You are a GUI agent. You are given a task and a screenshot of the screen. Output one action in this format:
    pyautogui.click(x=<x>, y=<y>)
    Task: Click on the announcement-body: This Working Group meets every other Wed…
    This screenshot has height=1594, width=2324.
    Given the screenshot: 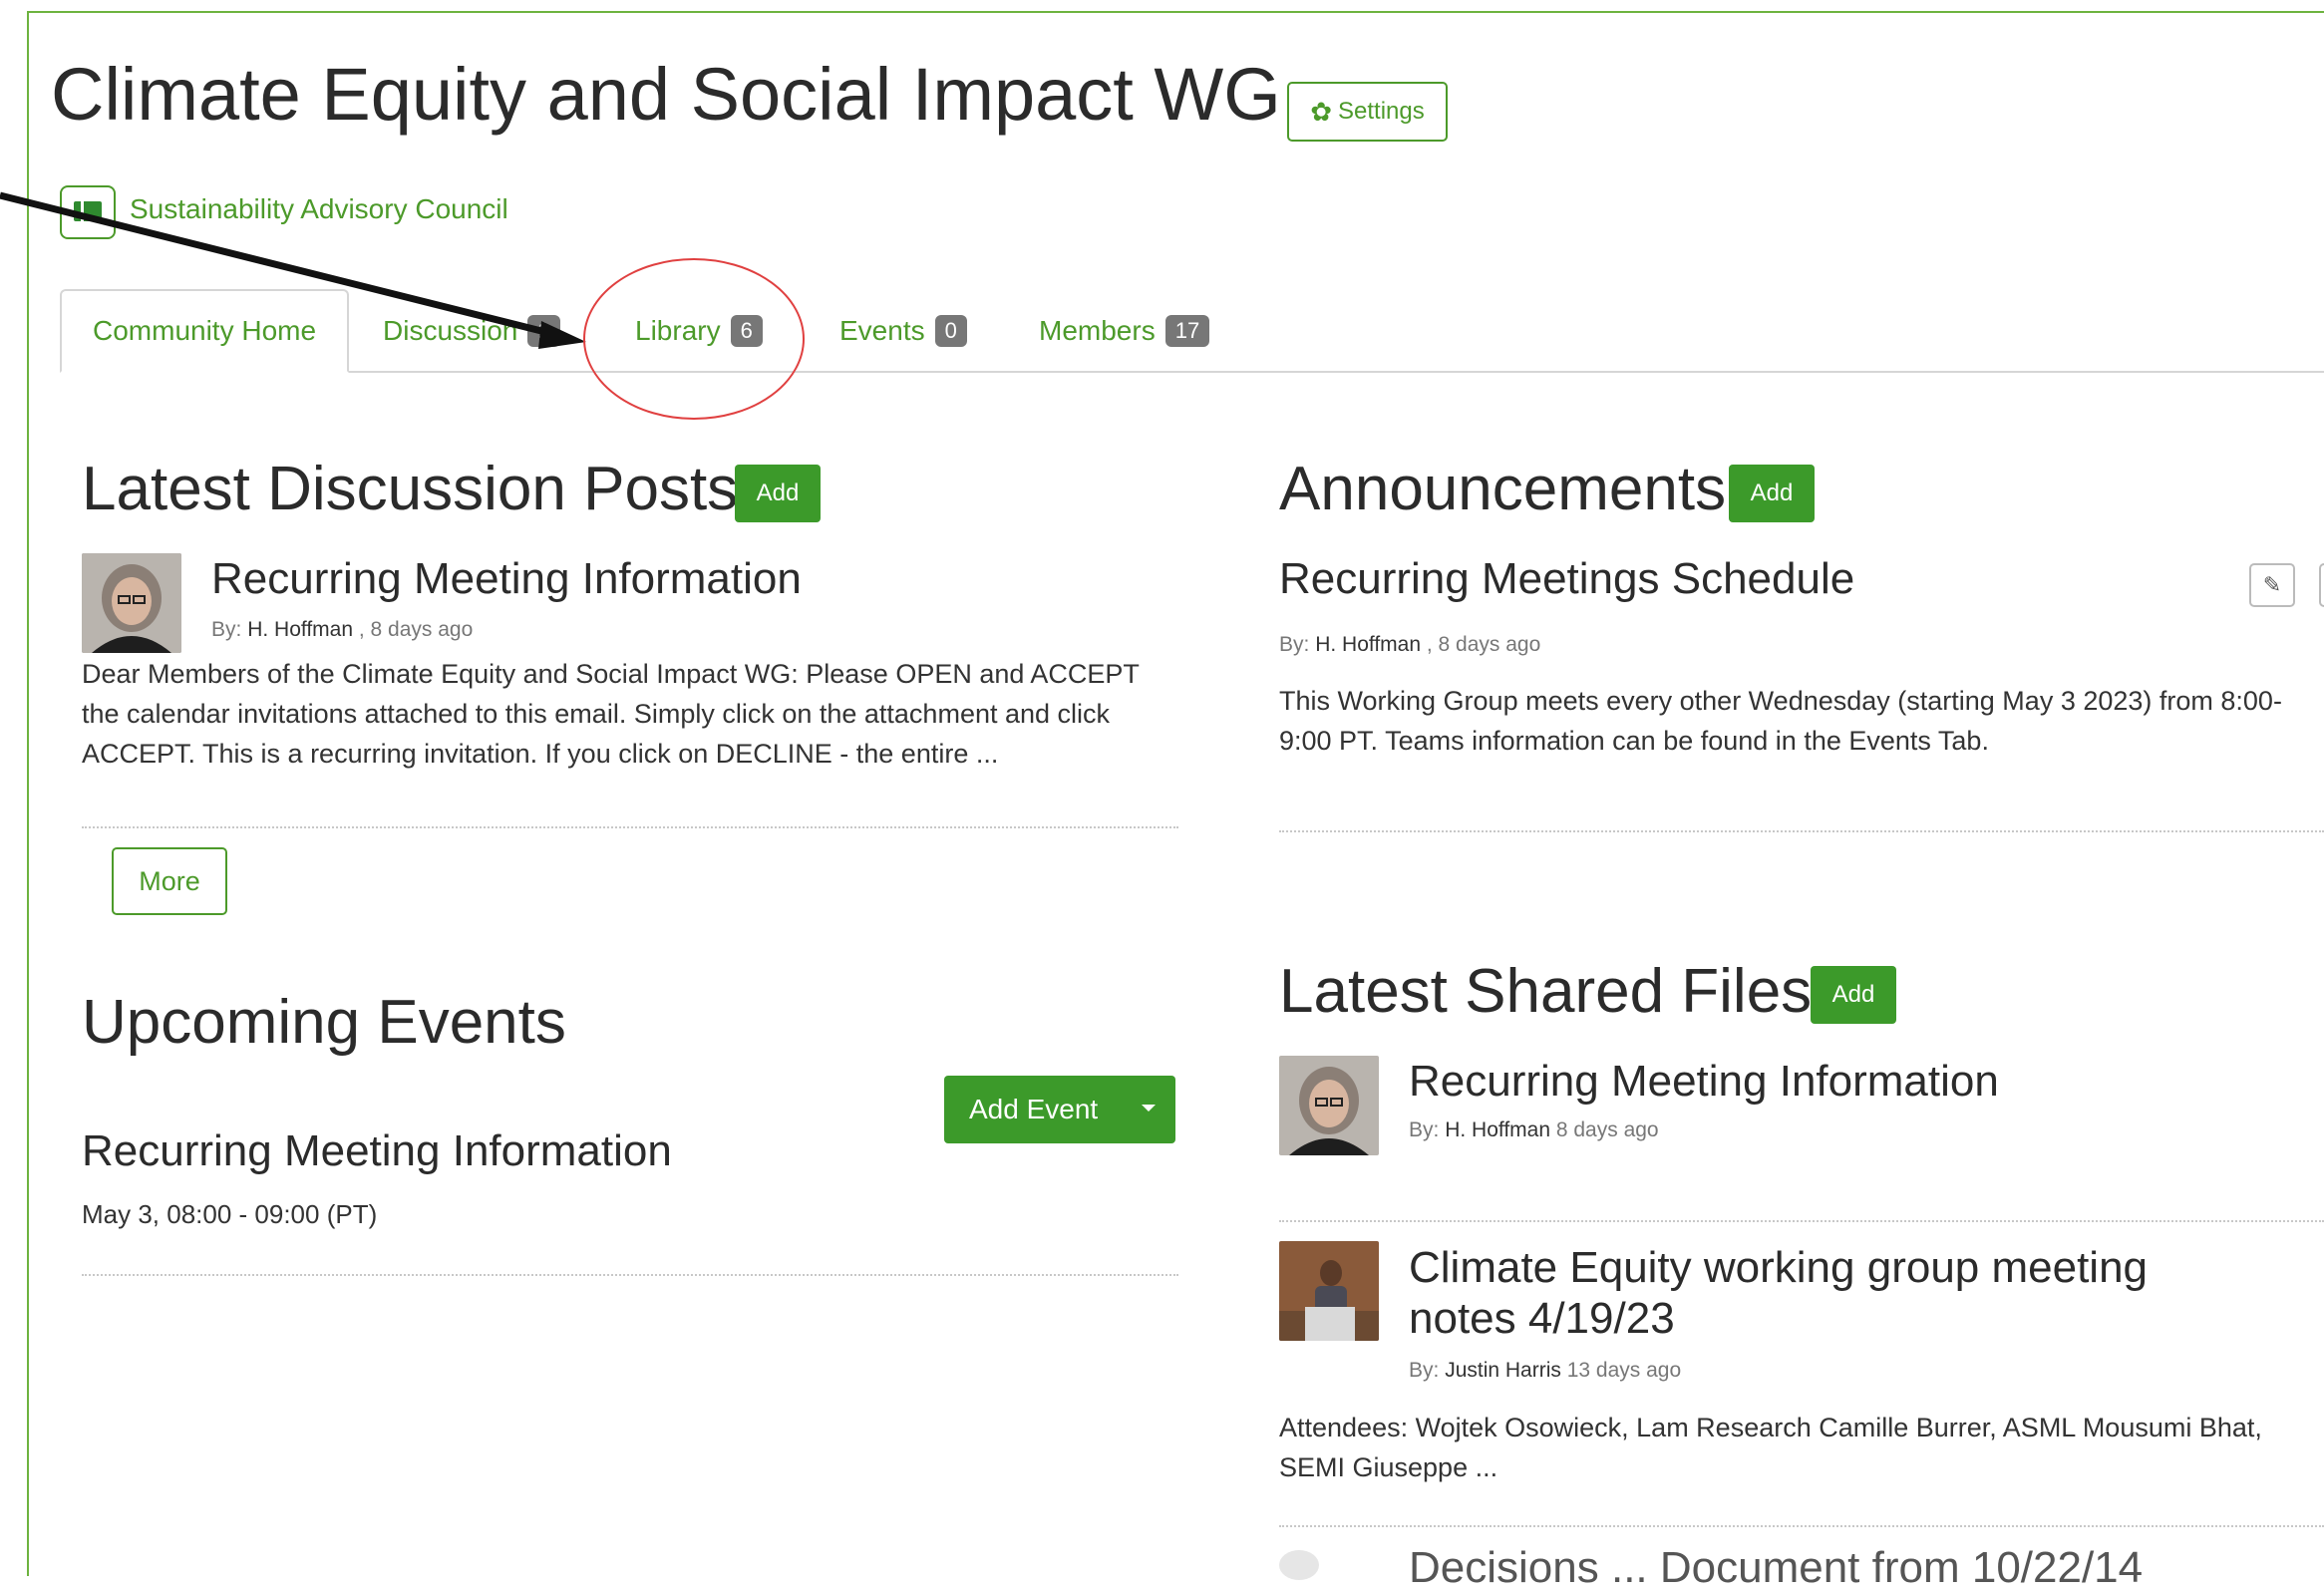 What is the action you would take?
    pyautogui.click(x=1780, y=721)
    